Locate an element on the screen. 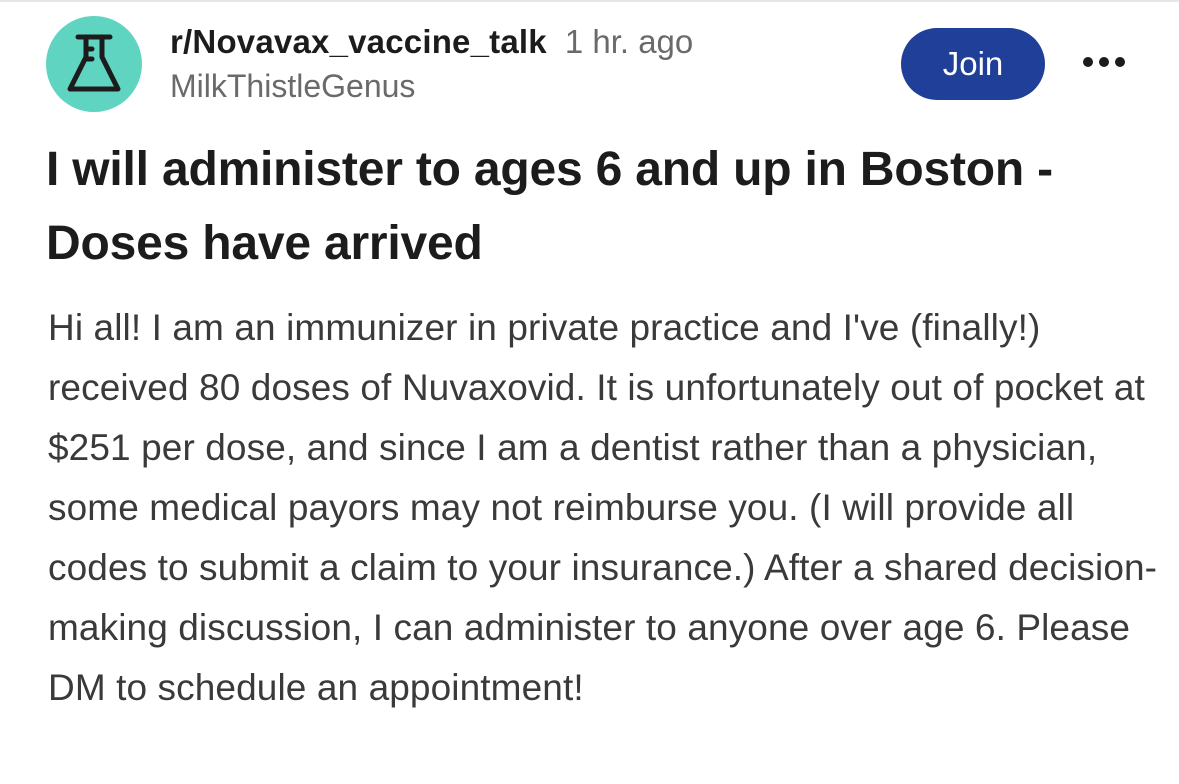  join-button: Join is located at coordinates (973, 64).